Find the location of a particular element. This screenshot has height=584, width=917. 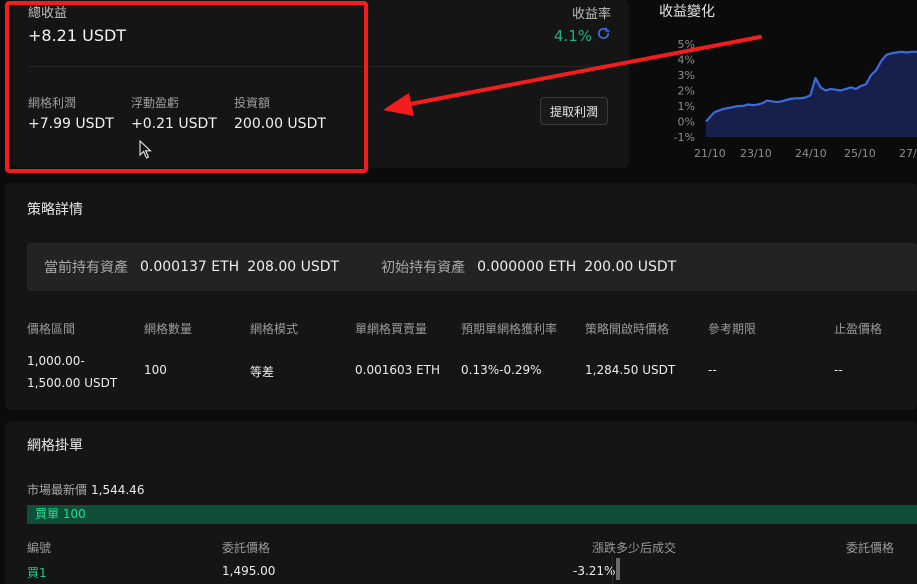

y-tick-label: 3% is located at coordinates (686, 75).